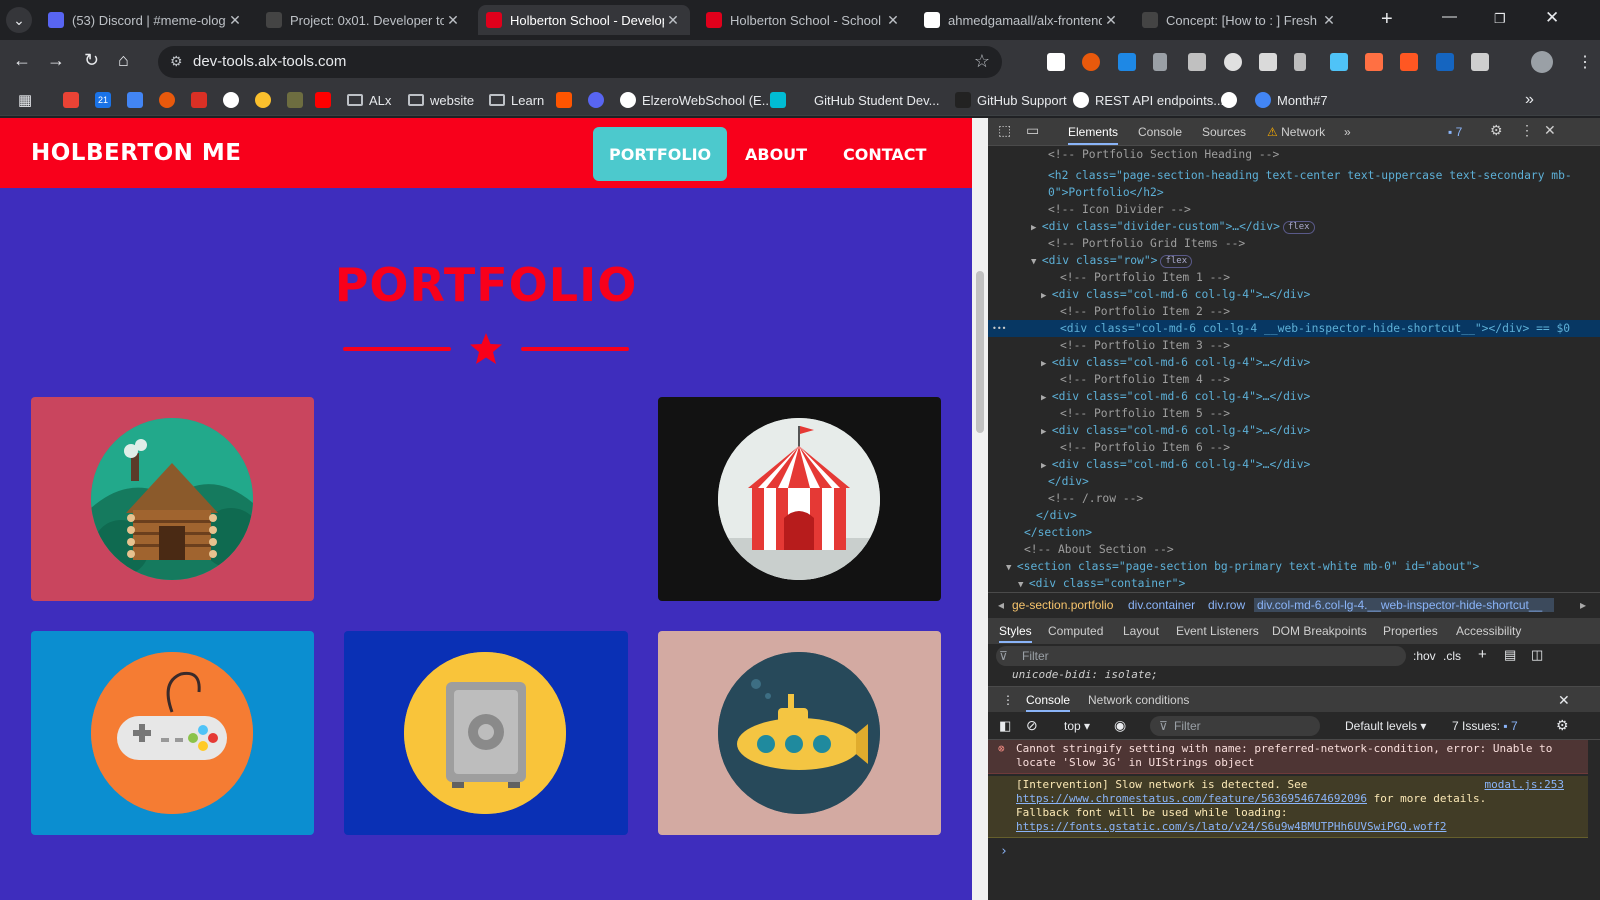 This screenshot has height=900, width=1600. Describe the element at coordinates (56, 60) in the screenshot. I see `forward-button: →` at that location.